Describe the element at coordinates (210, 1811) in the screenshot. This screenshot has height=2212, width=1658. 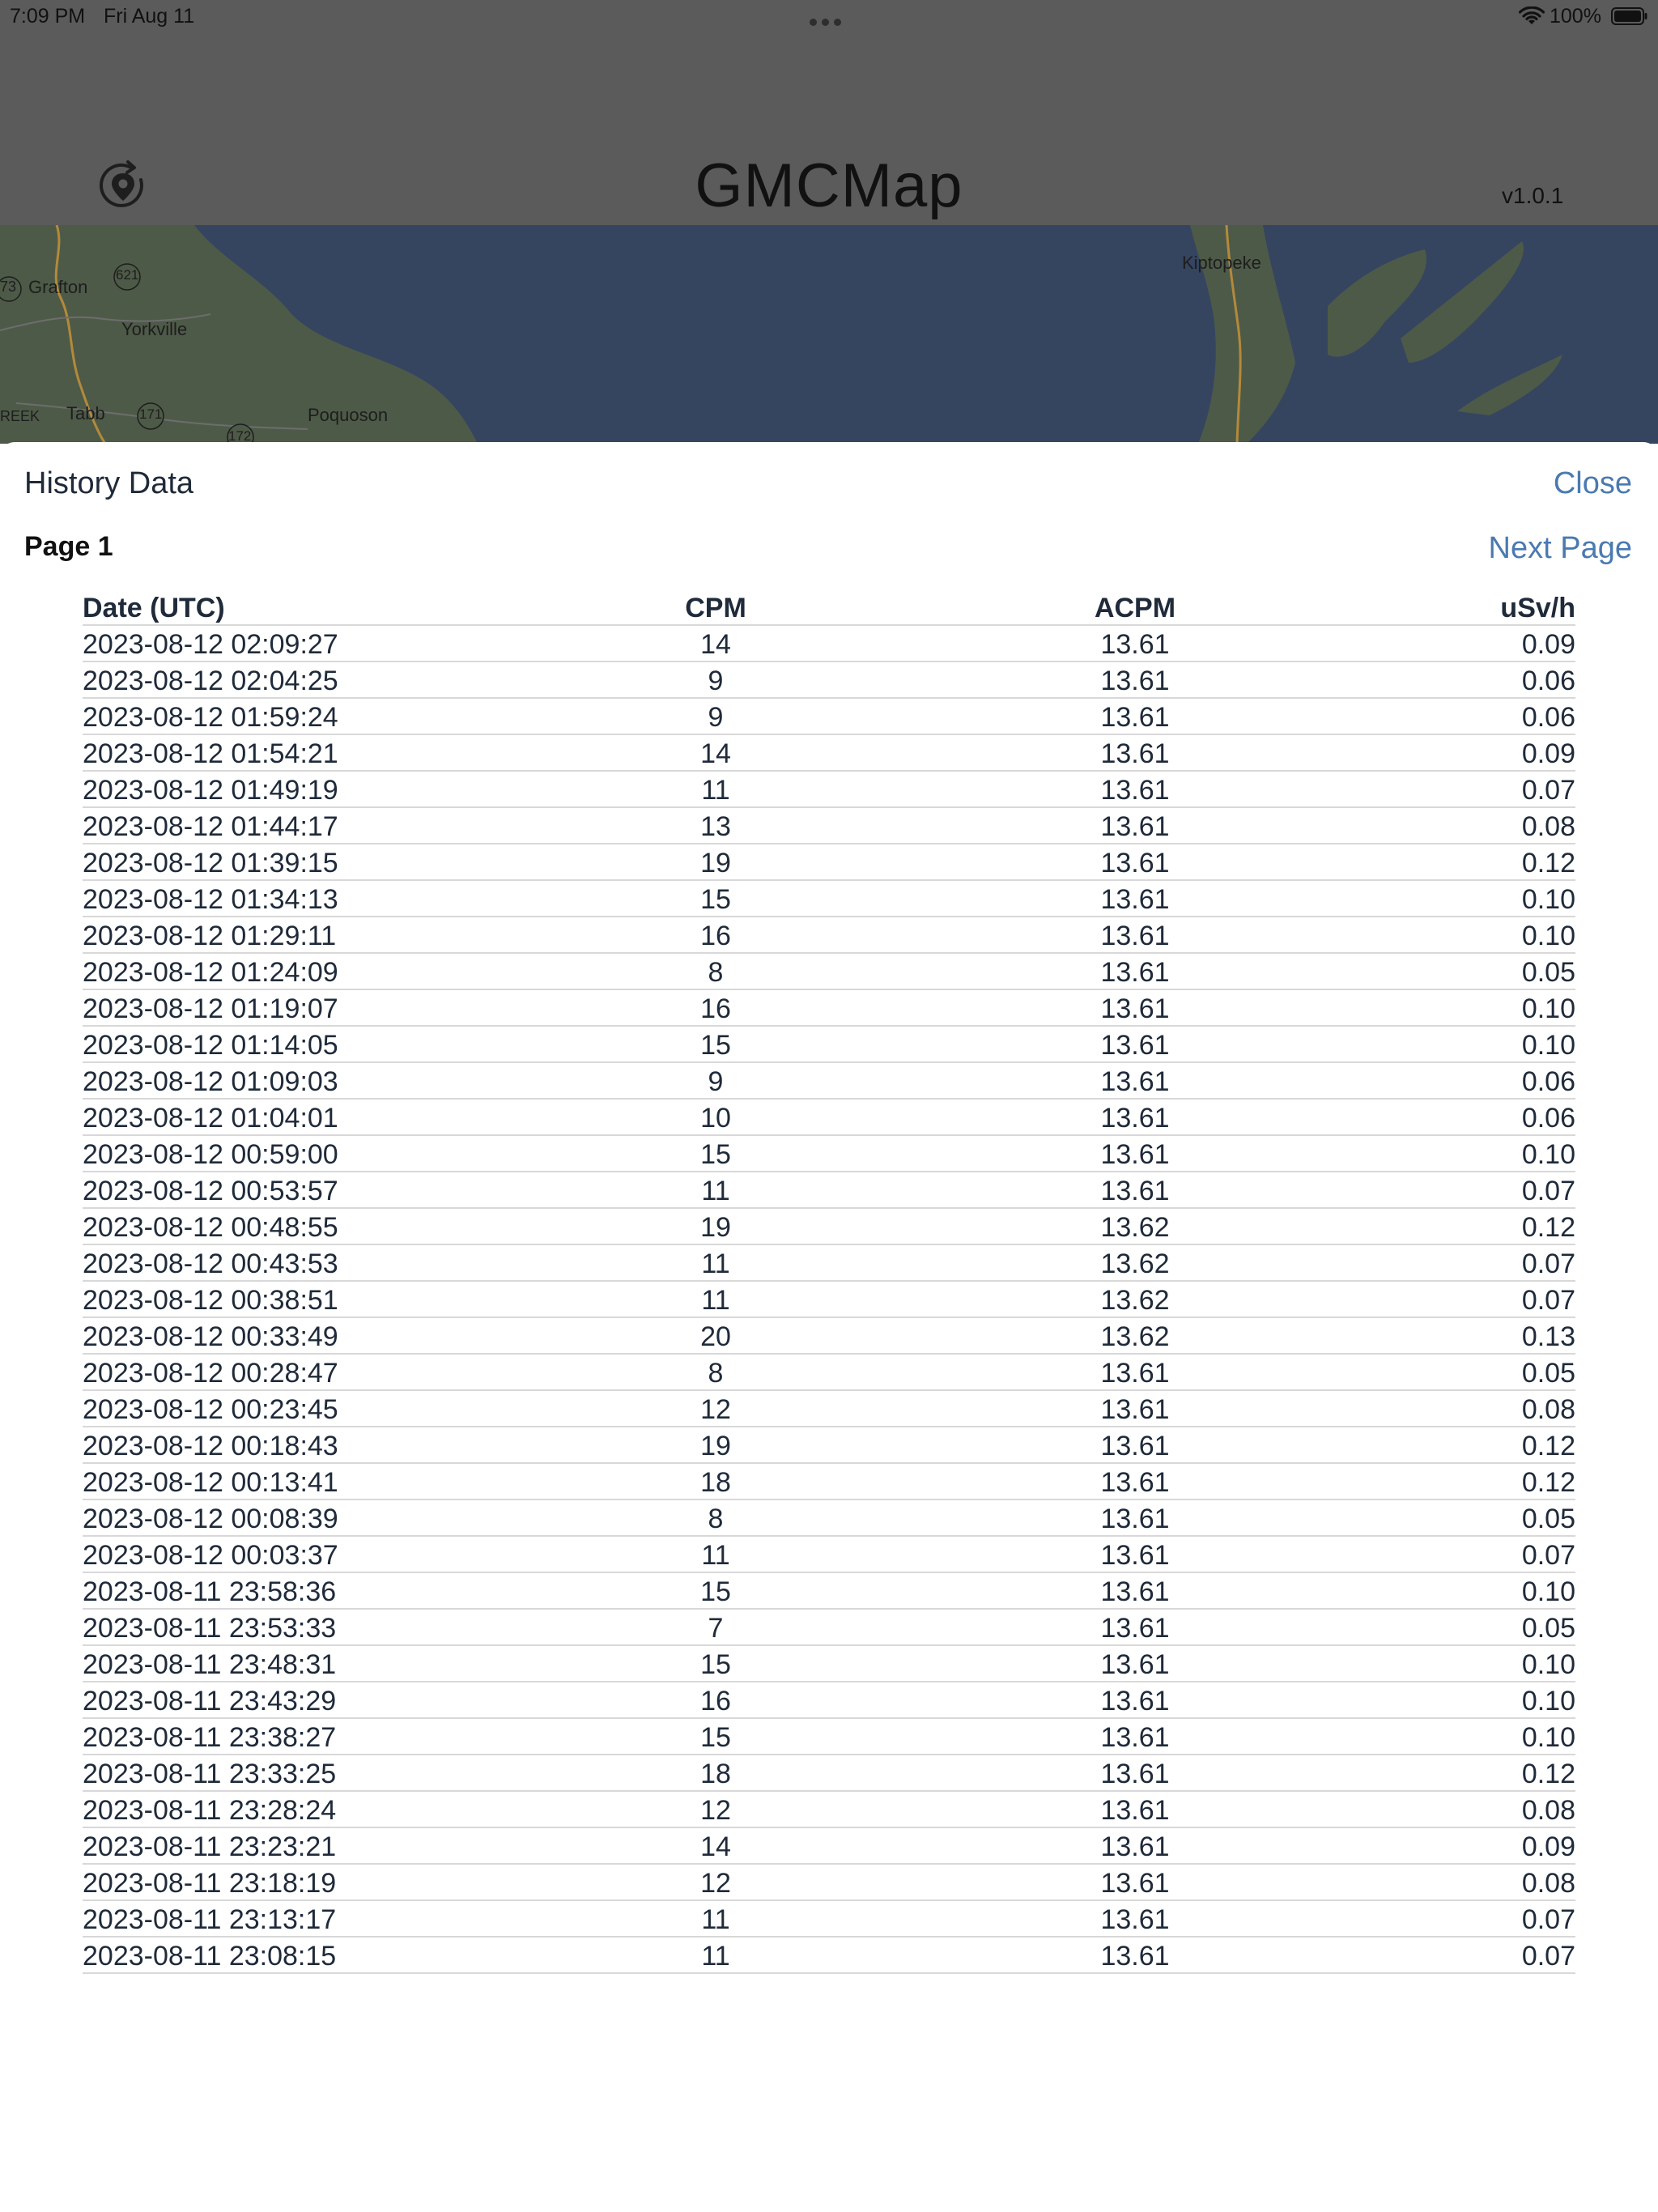
I see `cell-date: 2023-08-11 23:28:24` at that location.